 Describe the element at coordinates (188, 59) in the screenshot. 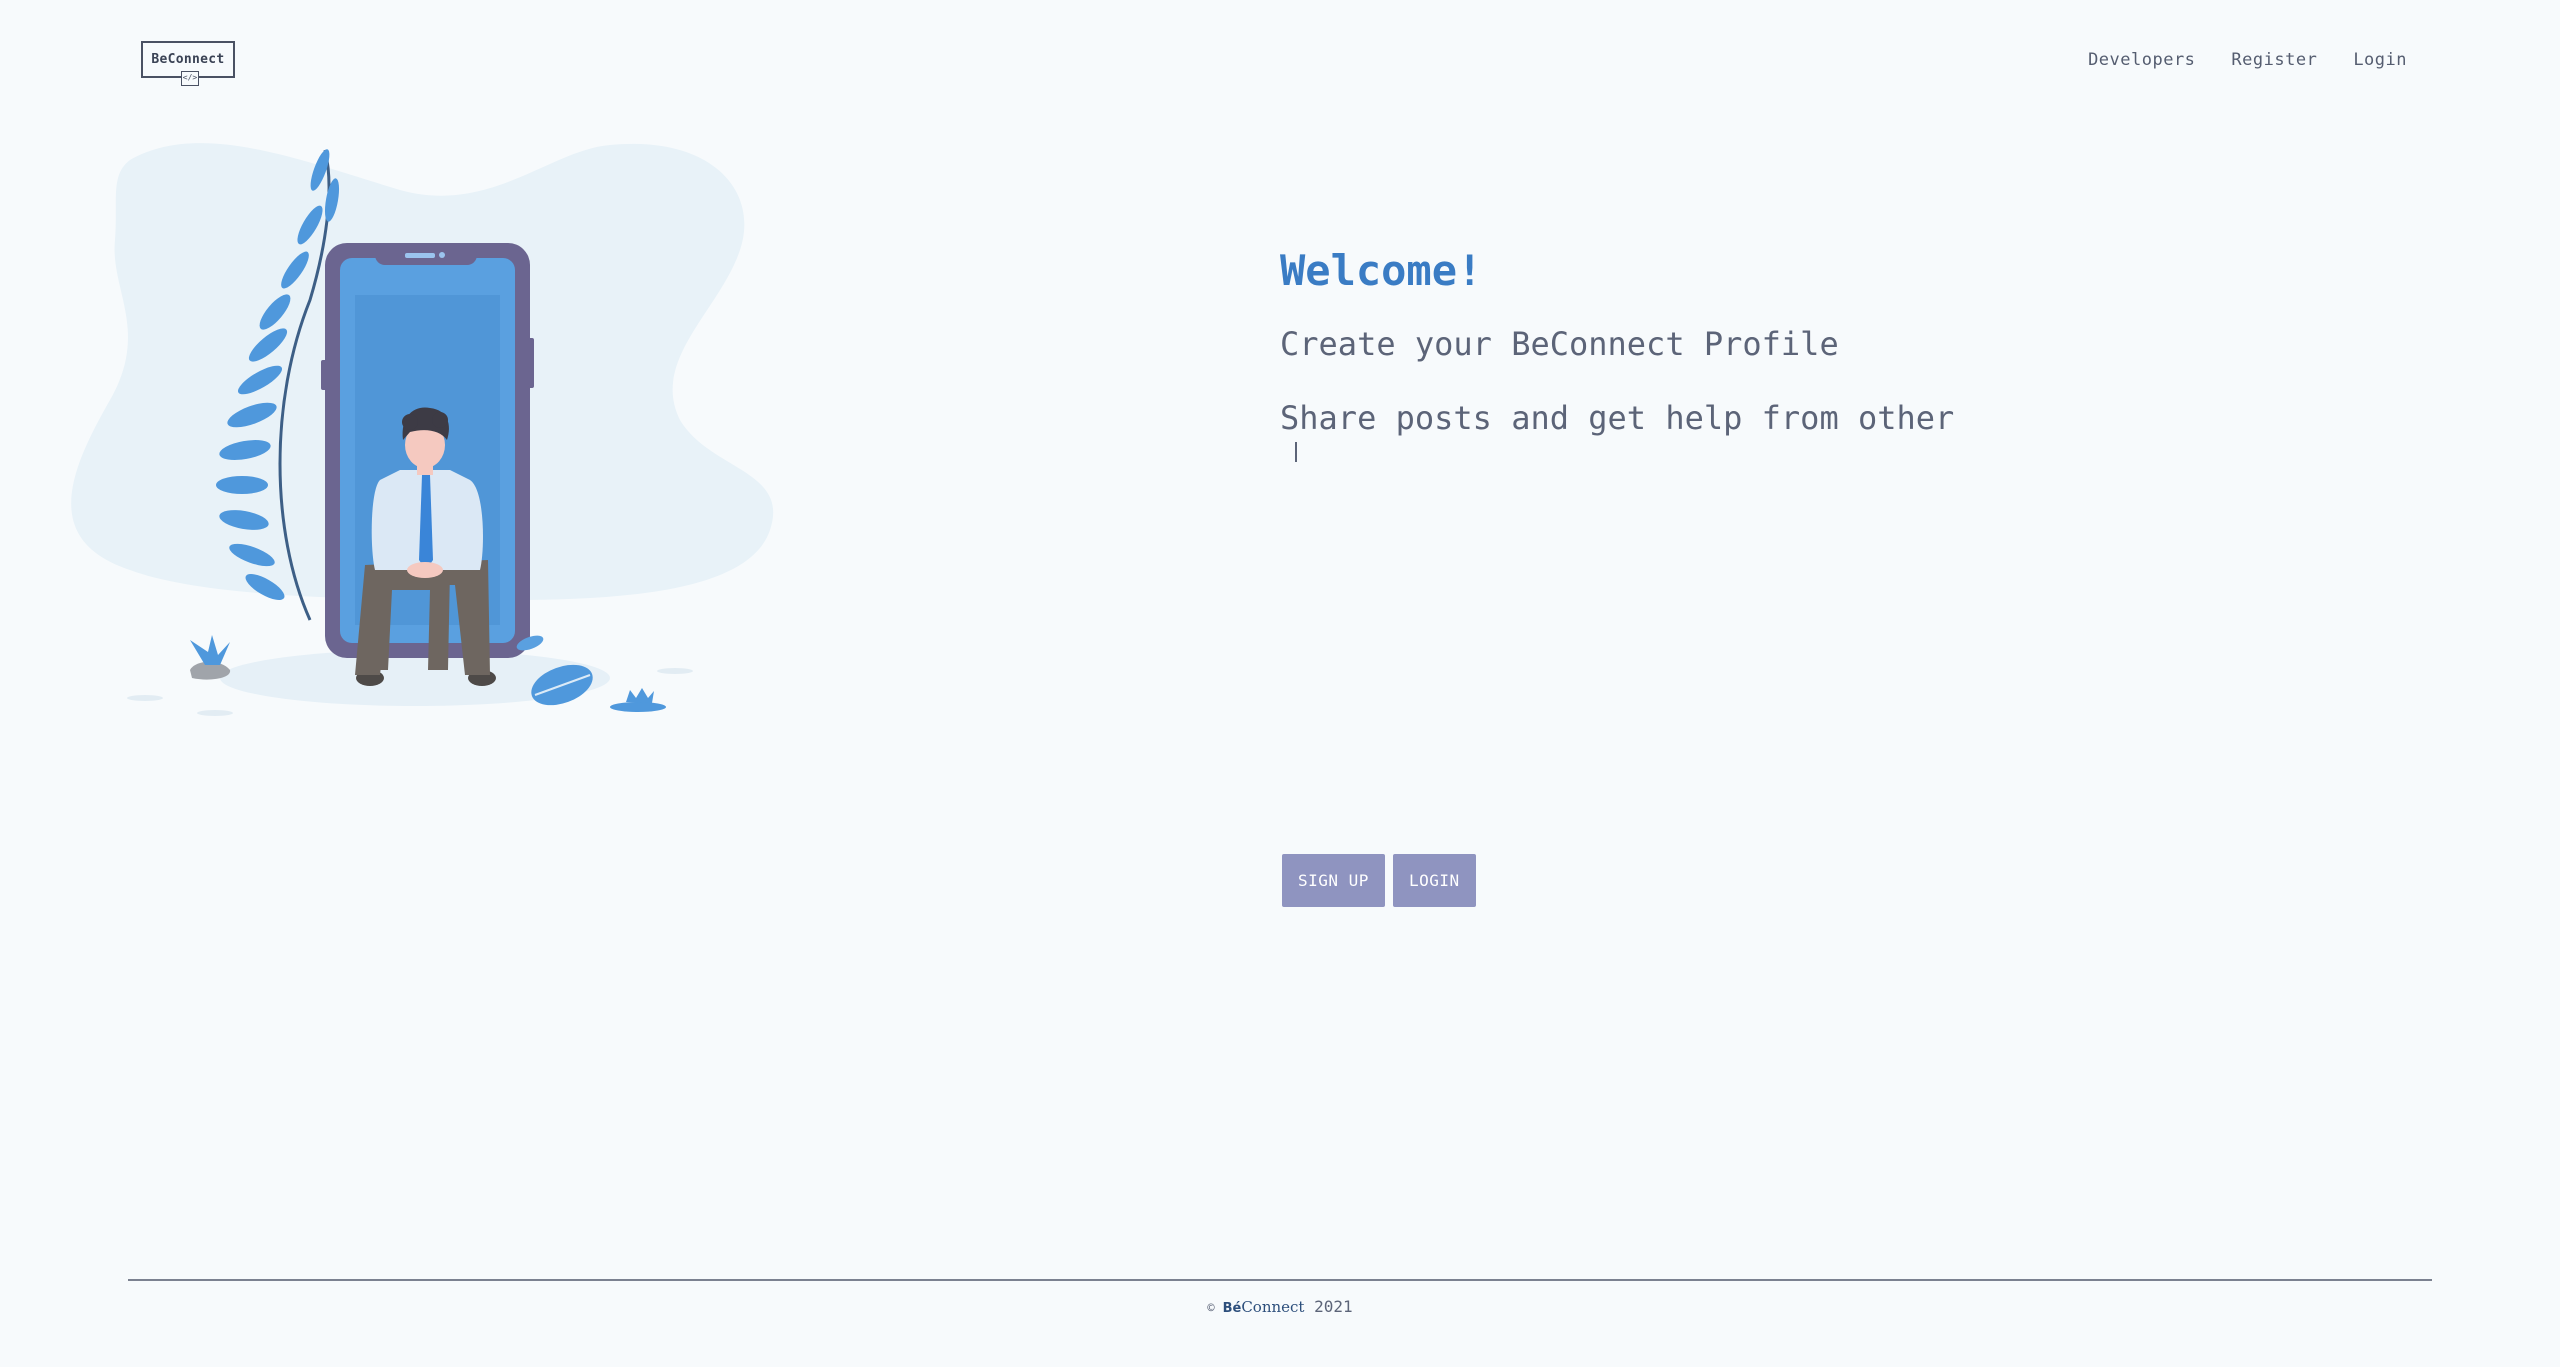

I see `logo-text: BeConnect` at that location.